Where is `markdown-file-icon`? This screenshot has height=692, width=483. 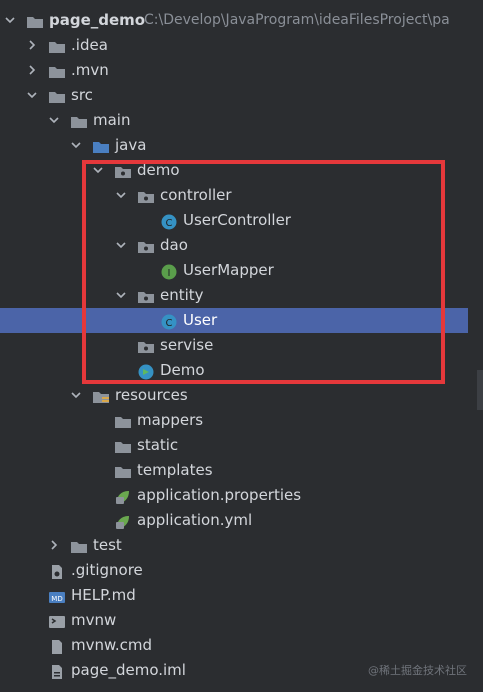
markdown-file-icon is located at coordinates (57, 596).